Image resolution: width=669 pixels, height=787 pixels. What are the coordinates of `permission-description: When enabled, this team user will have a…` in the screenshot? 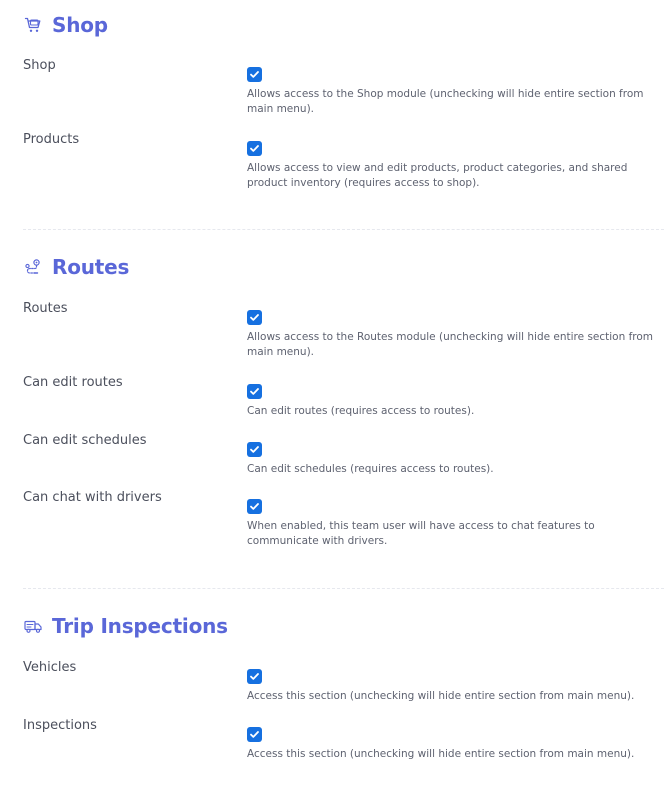 It's located at (421, 533).